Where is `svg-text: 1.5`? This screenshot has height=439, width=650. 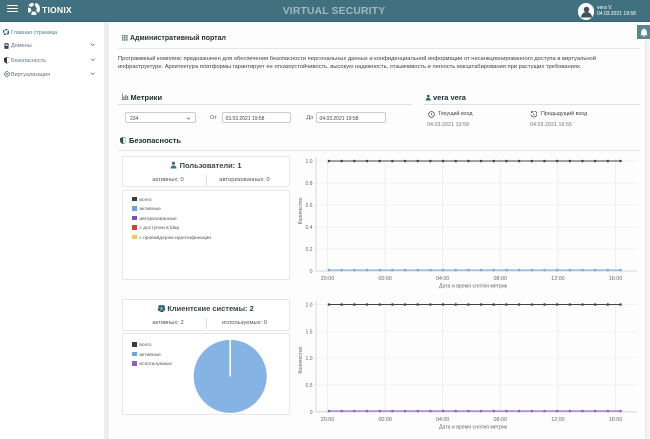
svg-text: 1.5 is located at coordinates (309, 332).